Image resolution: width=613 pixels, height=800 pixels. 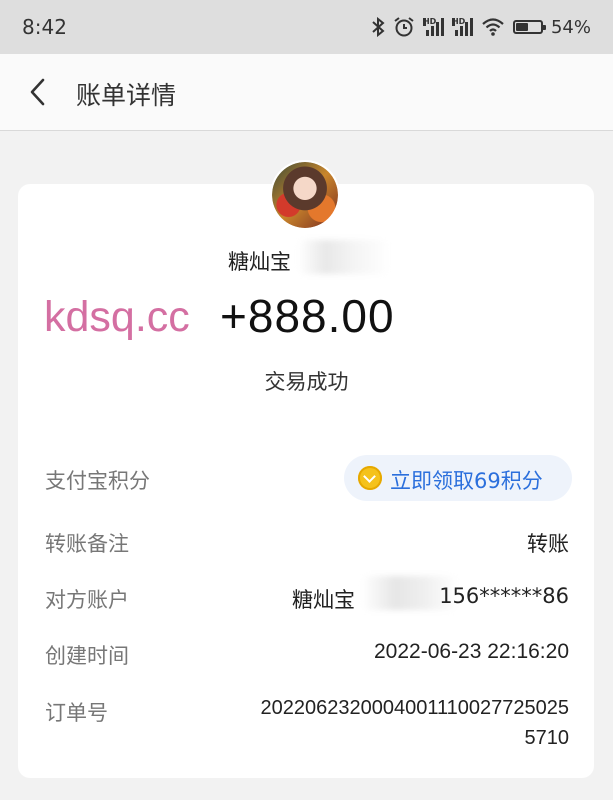 What do you see at coordinates (117, 317) in the screenshot?
I see `watermark-text: kdsq.cc` at bounding box center [117, 317].